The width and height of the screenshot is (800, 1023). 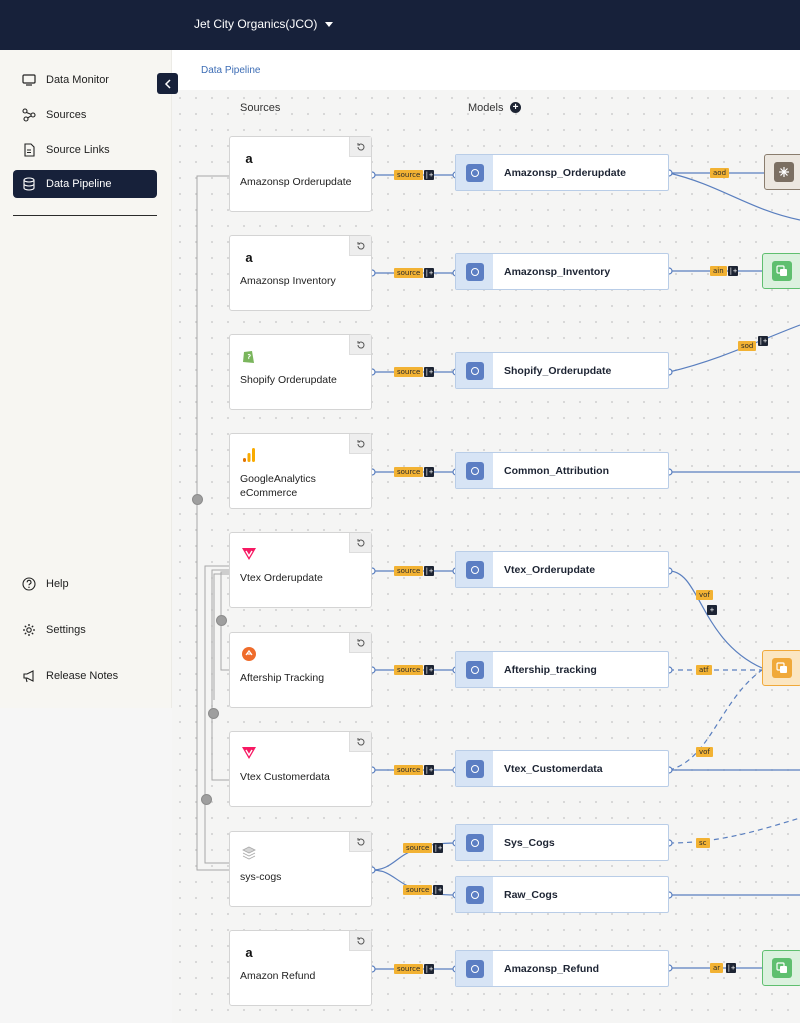 What do you see at coordinates (85, 630) in the screenshot?
I see `sidebar-item-settings: Settings` at bounding box center [85, 630].